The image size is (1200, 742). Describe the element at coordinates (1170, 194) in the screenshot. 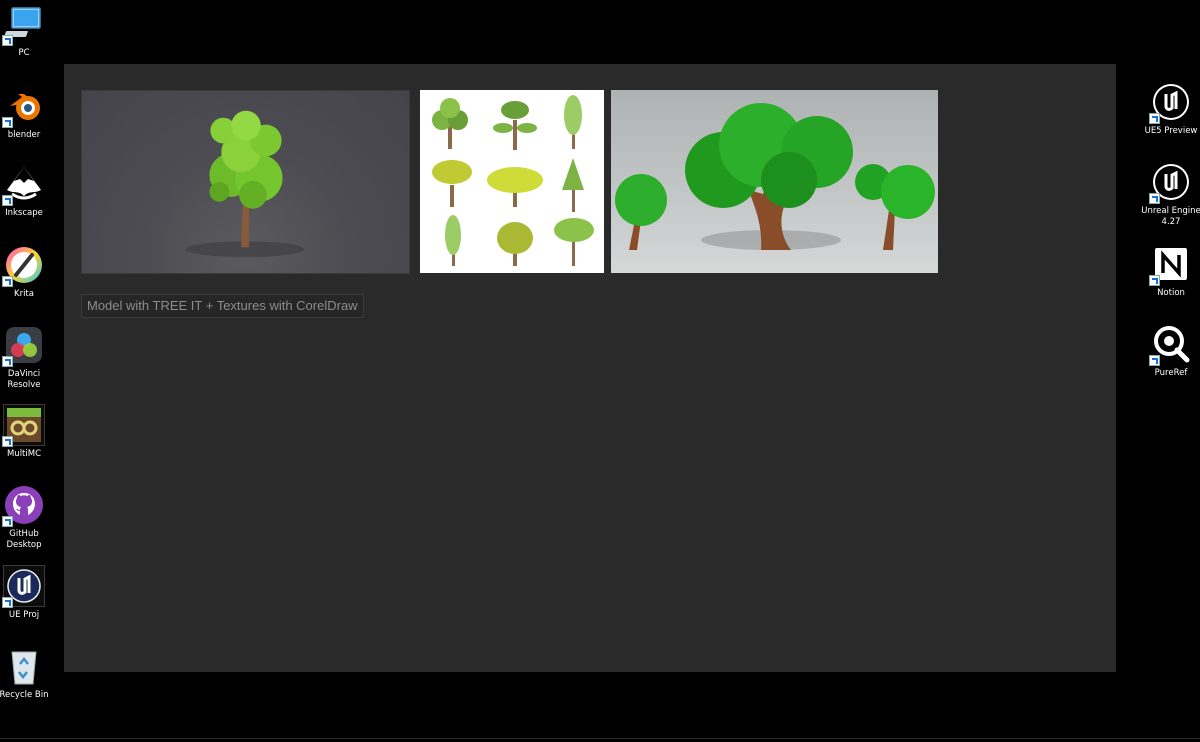

I see `desktop-icon-unreal-engine-427: Unreal Engine 4.27` at that location.